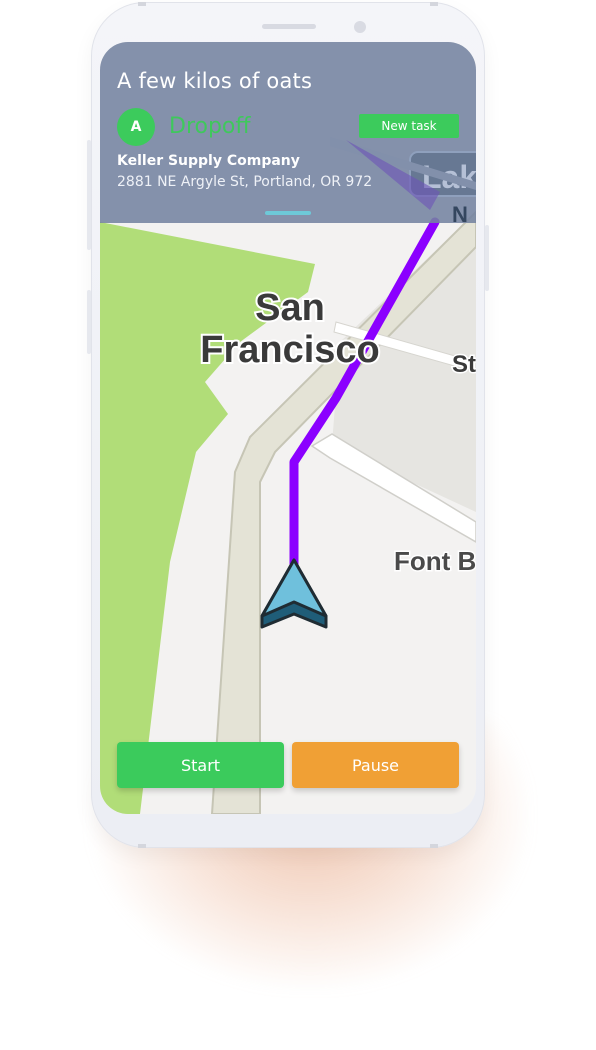 Image resolution: width=596 pixels, height=1050 pixels. I want to click on new-task-button: New task, so click(409, 126).